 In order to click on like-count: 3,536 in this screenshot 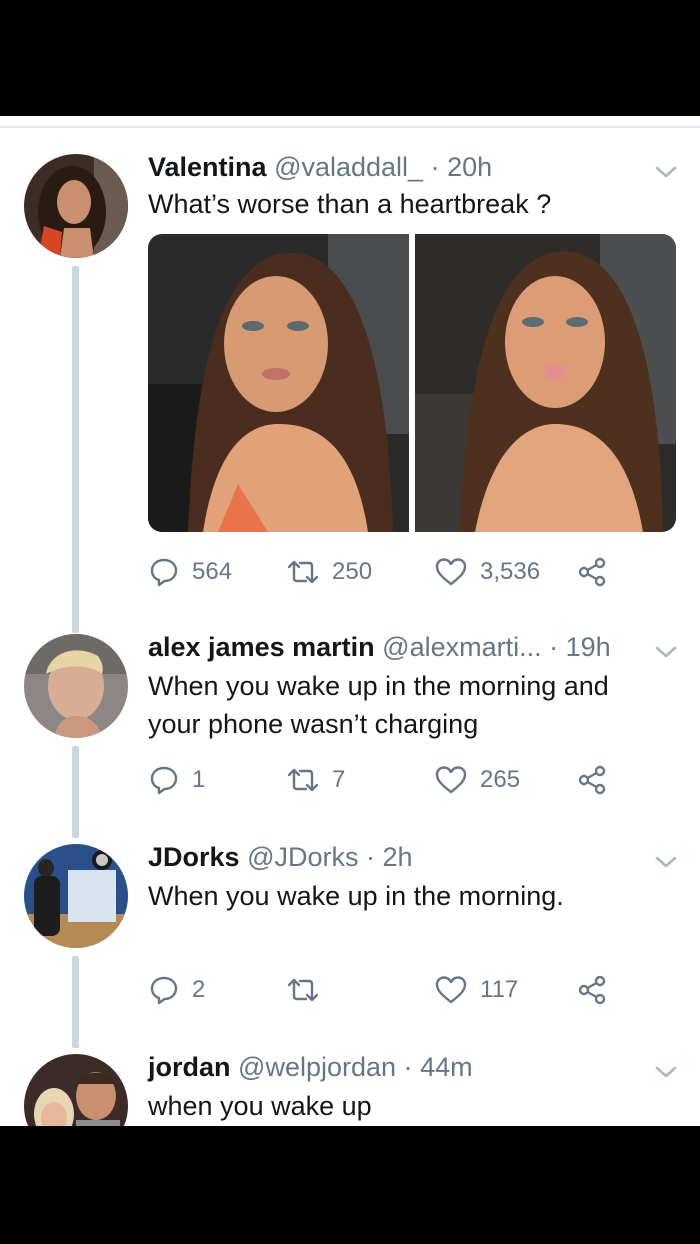, I will do `click(510, 571)`.